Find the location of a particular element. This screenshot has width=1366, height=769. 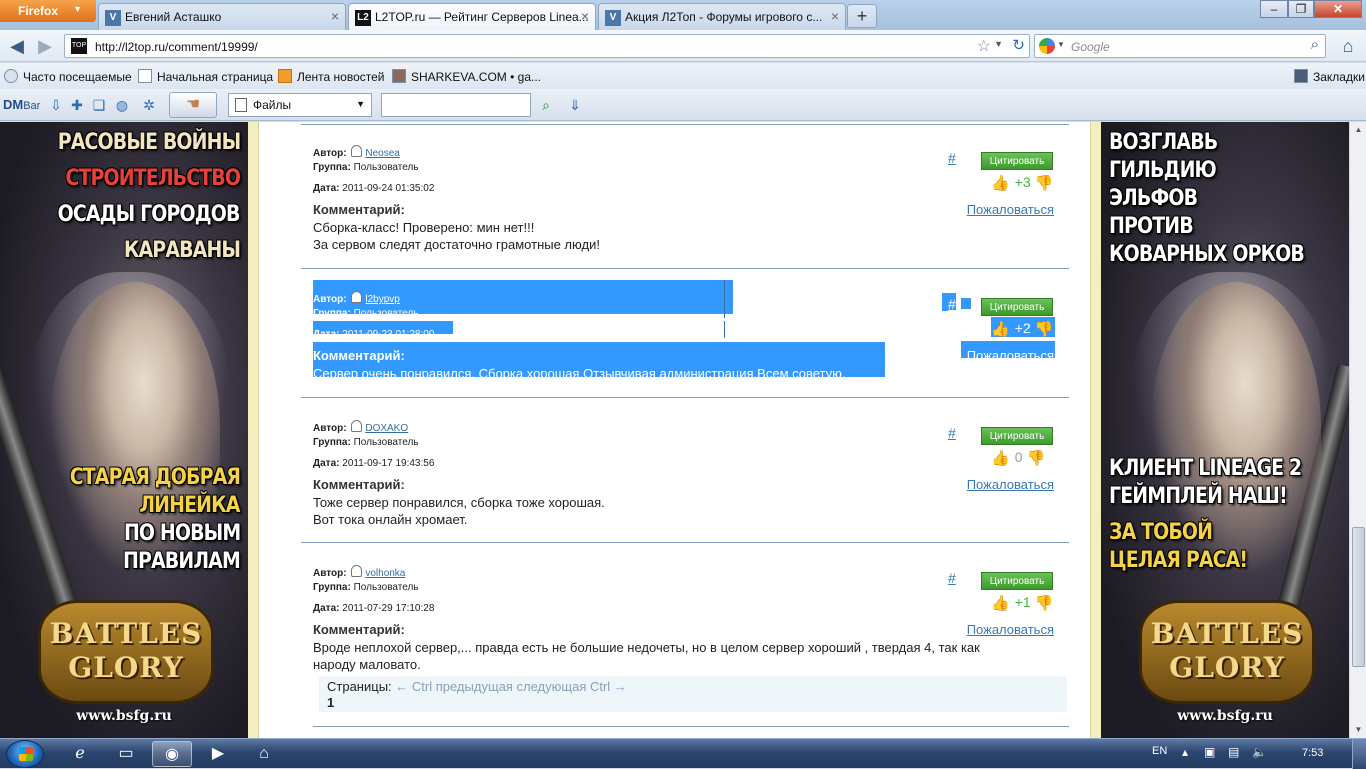

volume-icon: 🔈 is located at coordinates (1259, 752).